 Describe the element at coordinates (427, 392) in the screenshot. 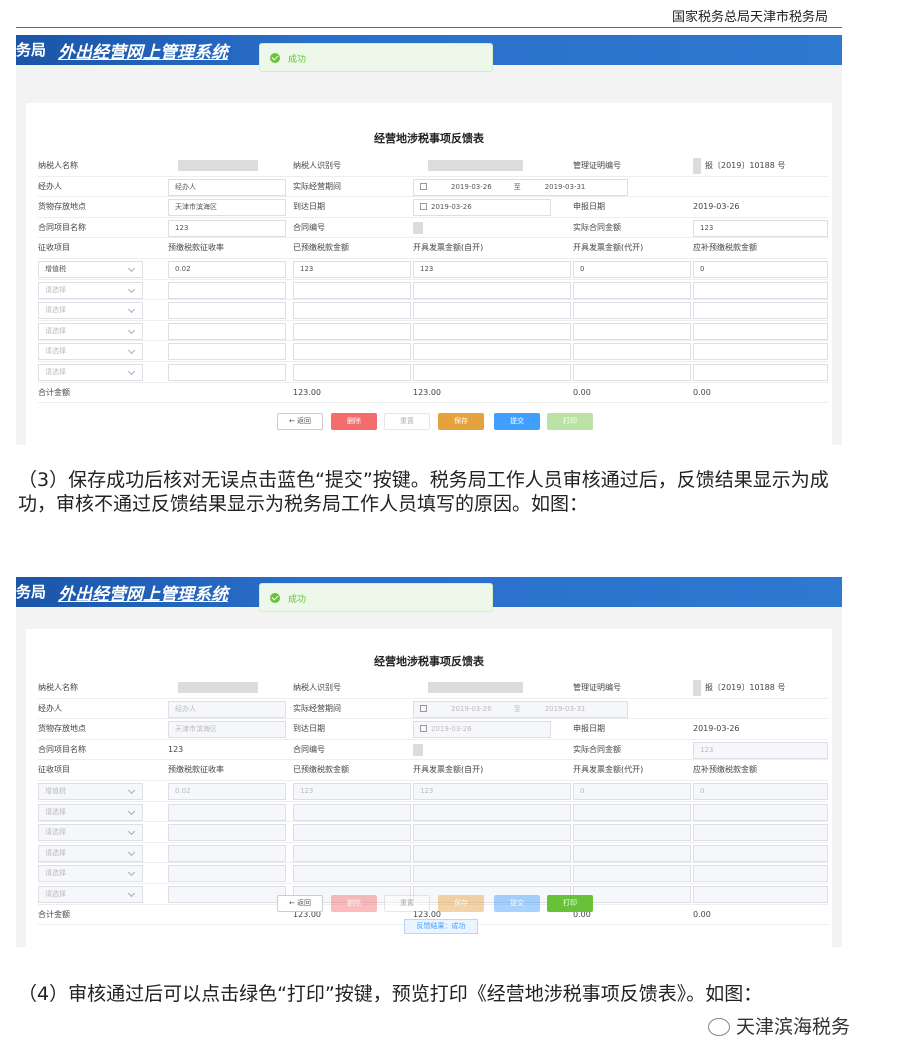

I see `total-self-invoice: 123.00` at that location.